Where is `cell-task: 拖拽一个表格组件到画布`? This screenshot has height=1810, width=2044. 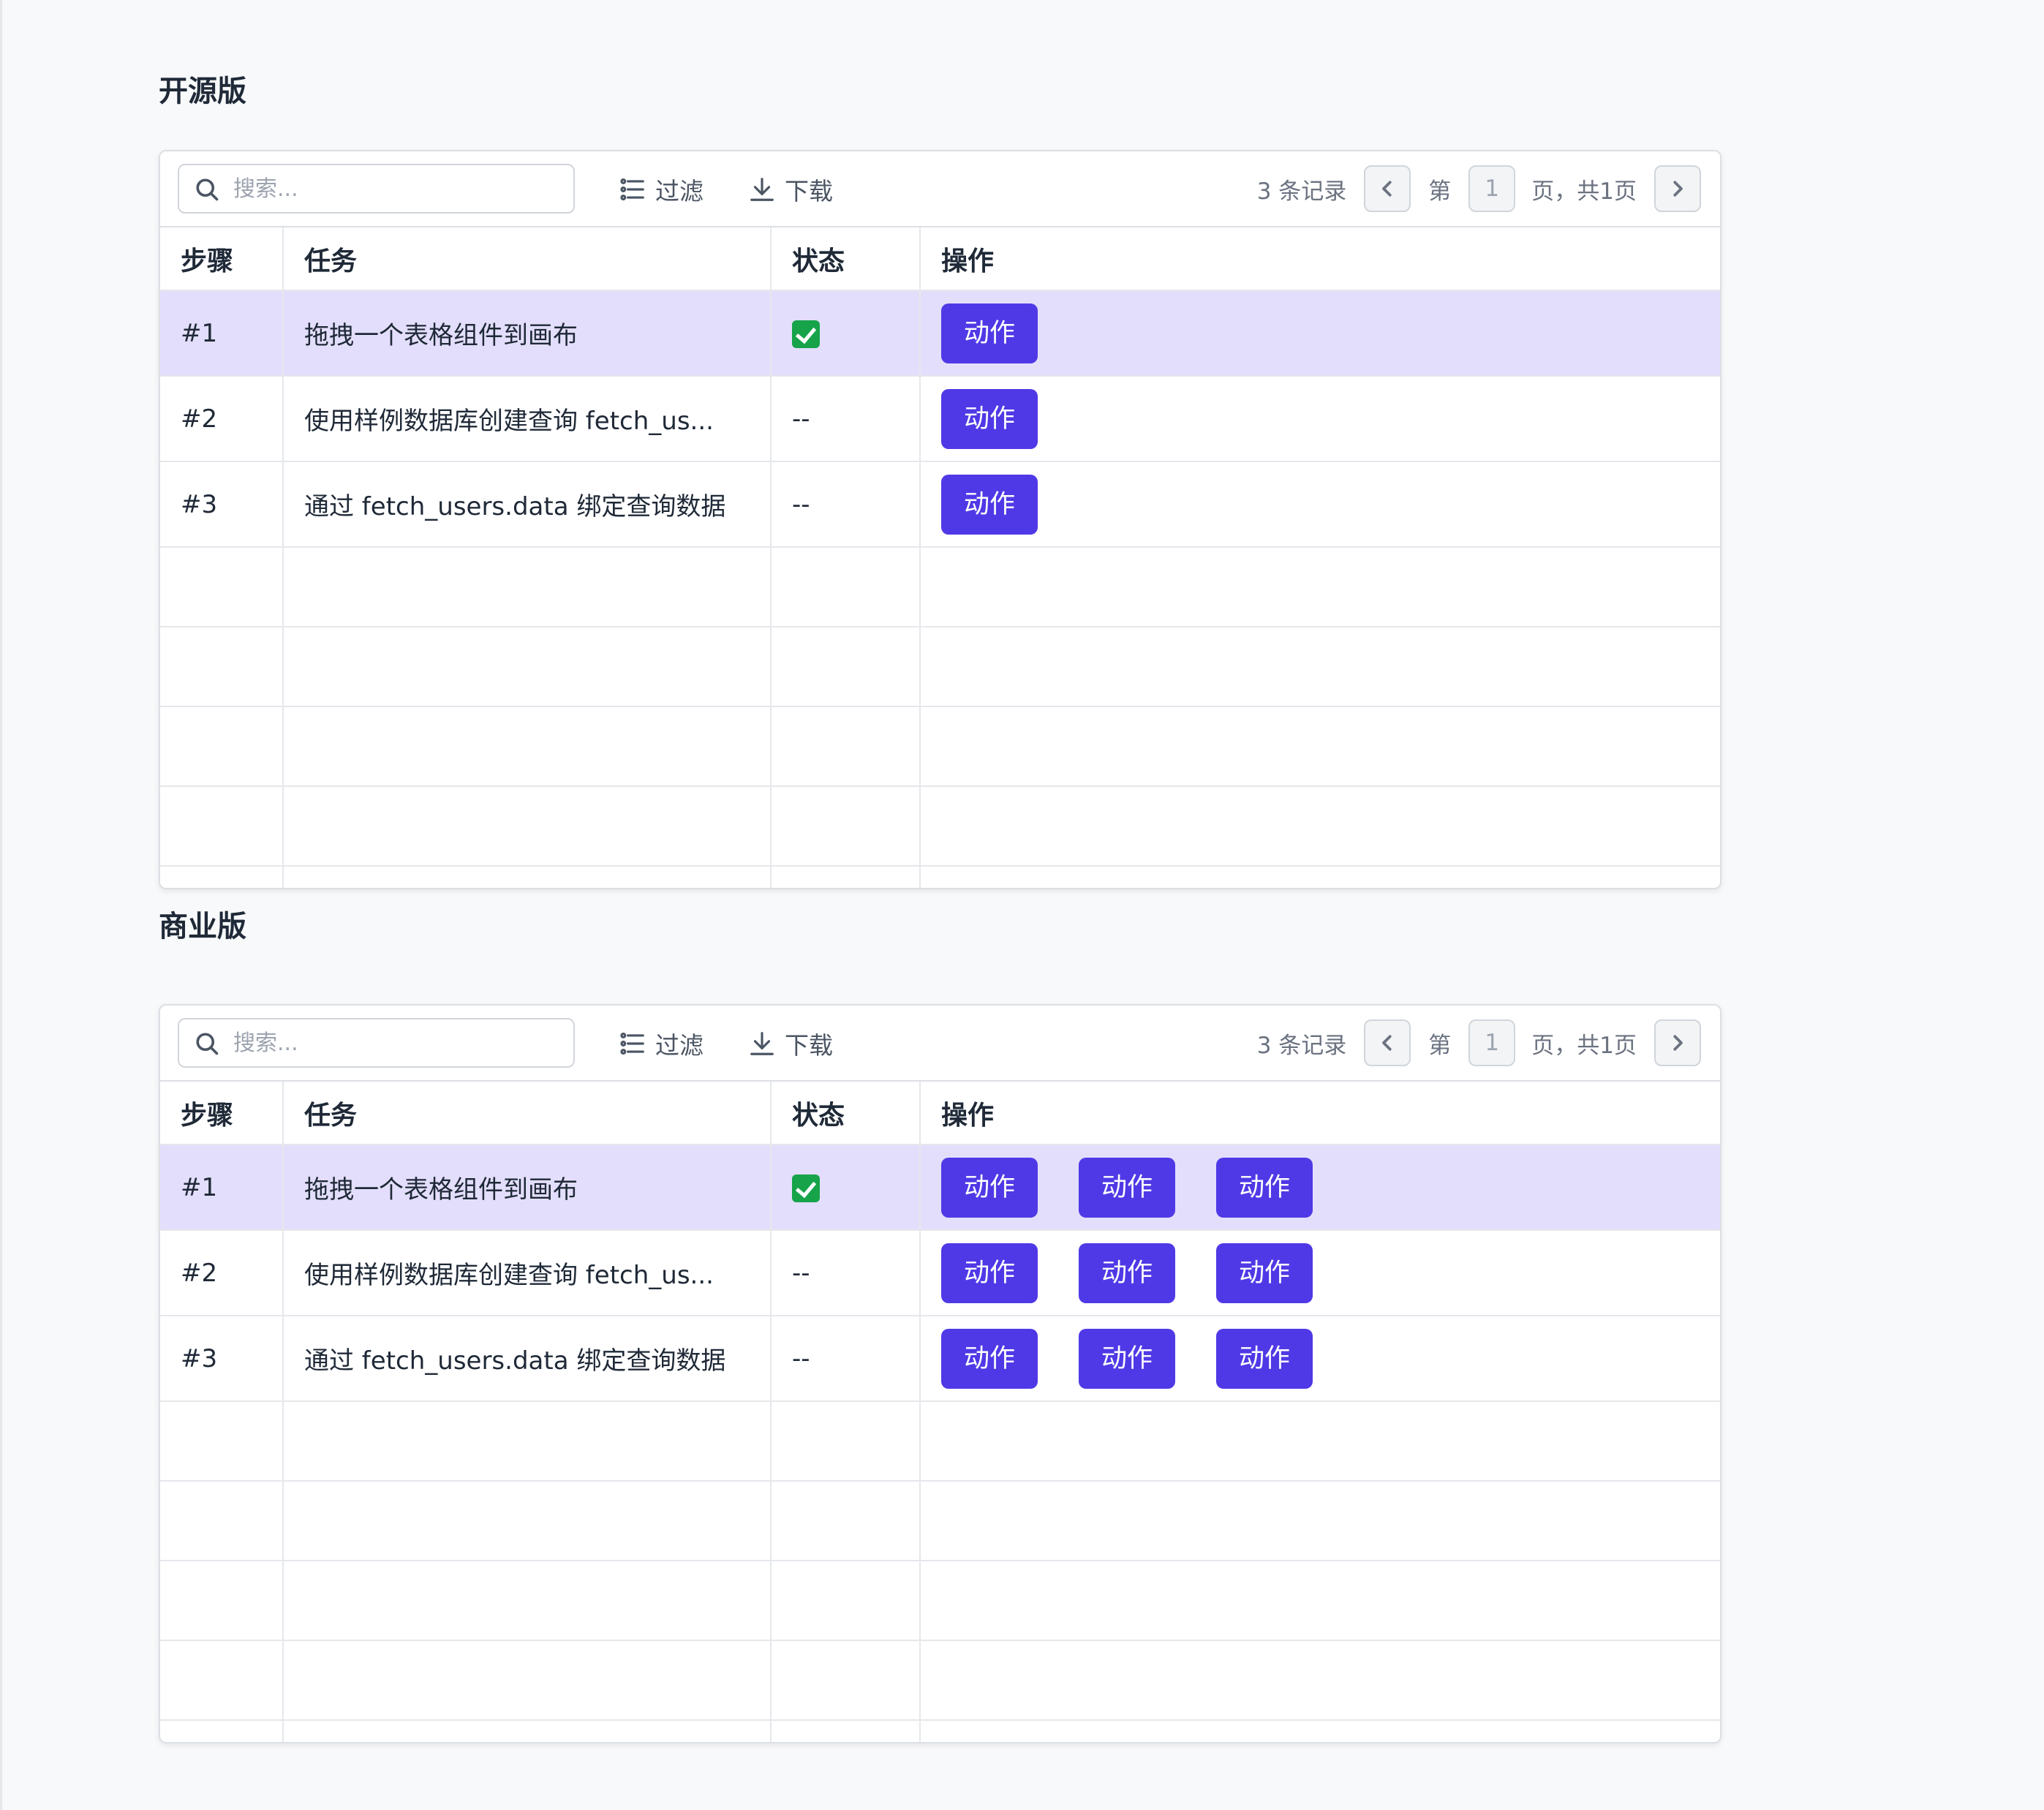
cell-task: 拖拽一个表格组件到画布 is located at coordinates (527, 1188).